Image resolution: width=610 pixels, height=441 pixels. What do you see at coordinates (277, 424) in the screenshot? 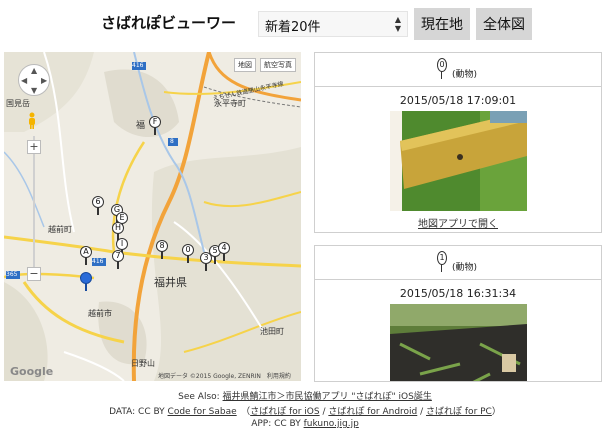
I see `app-license-label: APP: CC BY` at bounding box center [277, 424].